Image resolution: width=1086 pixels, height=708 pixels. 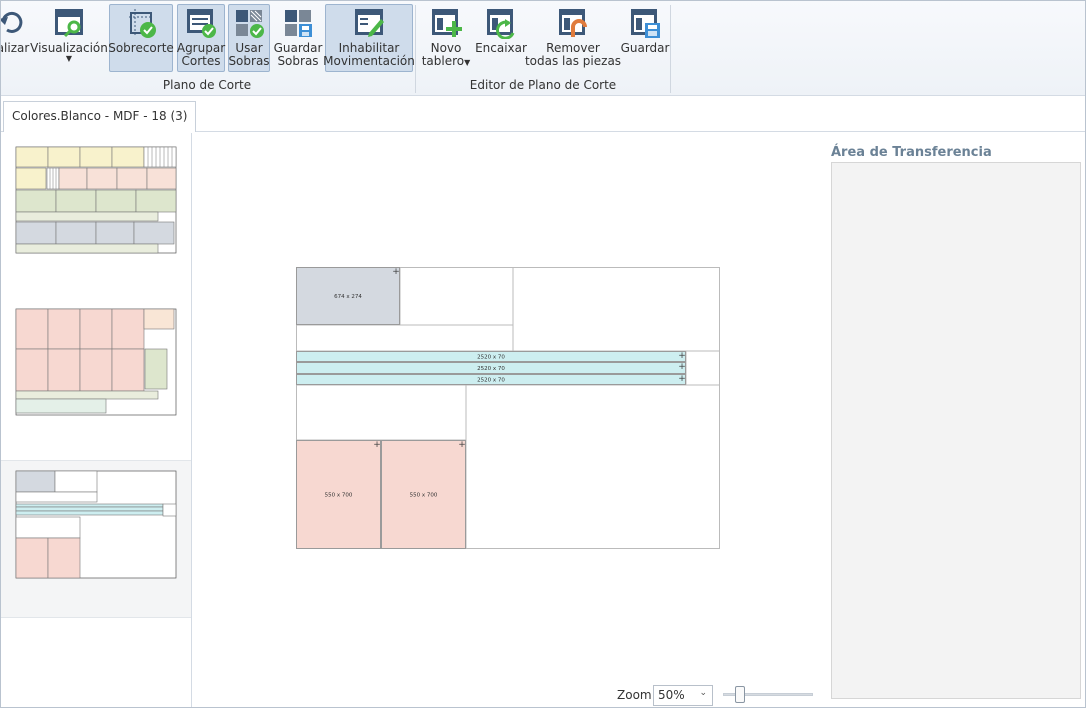 I want to click on toggle-movement-icon, so click(x=369, y=23).